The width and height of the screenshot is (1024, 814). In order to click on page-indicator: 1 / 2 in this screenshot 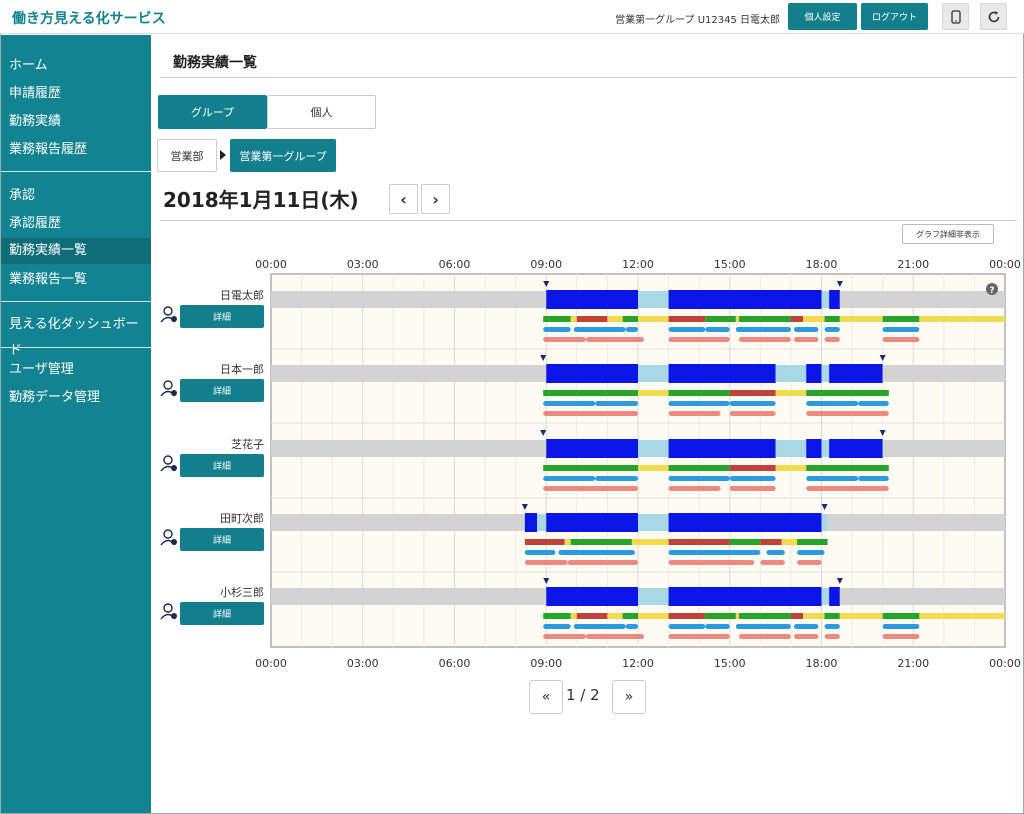, I will do `click(583, 695)`.